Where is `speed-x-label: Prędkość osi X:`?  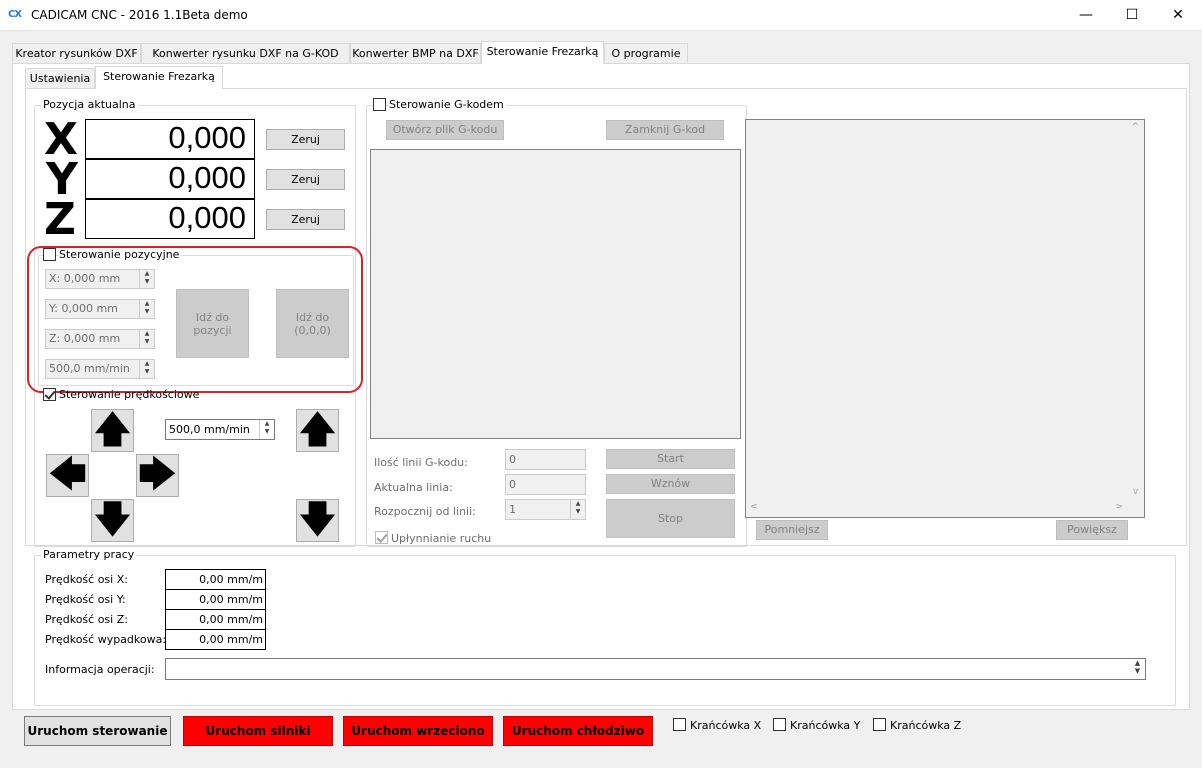
speed-x-label: Prędkość osi X: is located at coordinates (86, 579).